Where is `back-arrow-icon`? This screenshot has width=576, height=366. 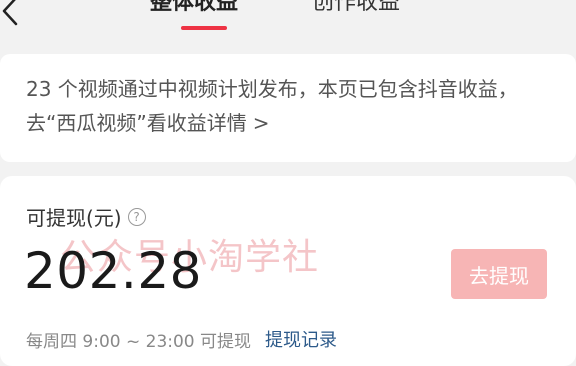 back-arrow-icon is located at coordinates (12, 14).